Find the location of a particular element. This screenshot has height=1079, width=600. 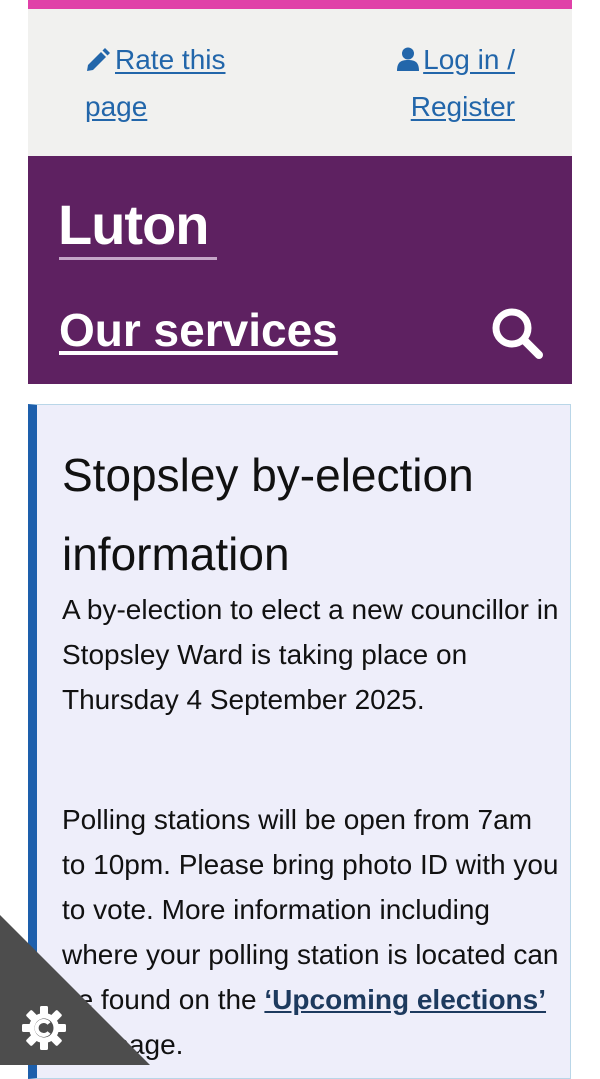

search-button is located at coordinates (517, 333).